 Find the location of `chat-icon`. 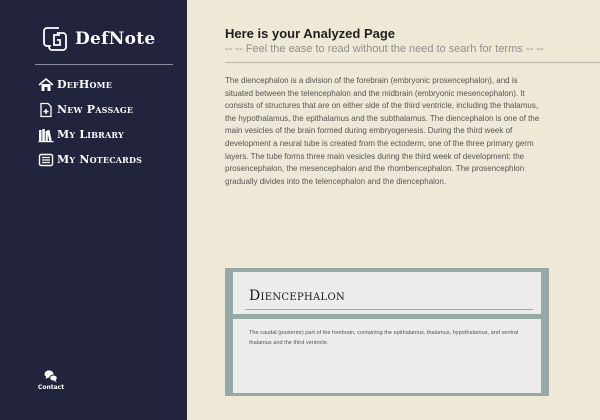

chat-icon is located at coordinates (51, 375).